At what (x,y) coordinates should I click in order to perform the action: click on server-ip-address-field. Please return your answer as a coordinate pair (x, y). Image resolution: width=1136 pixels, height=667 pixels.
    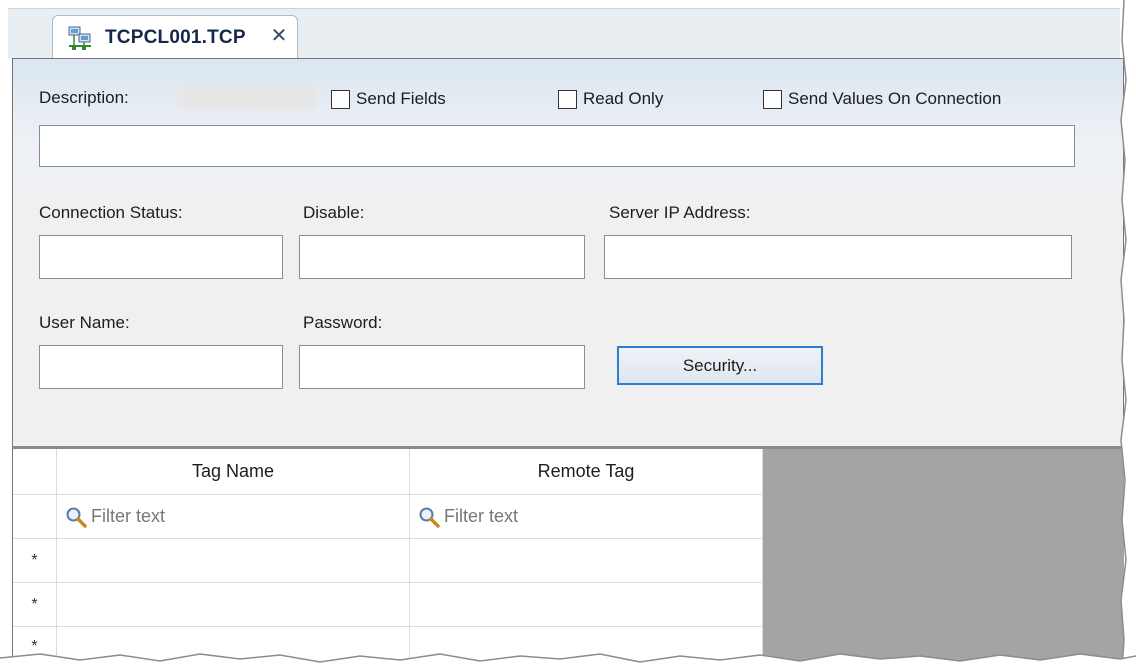
    Looking at the image, I should click on (838, 257).